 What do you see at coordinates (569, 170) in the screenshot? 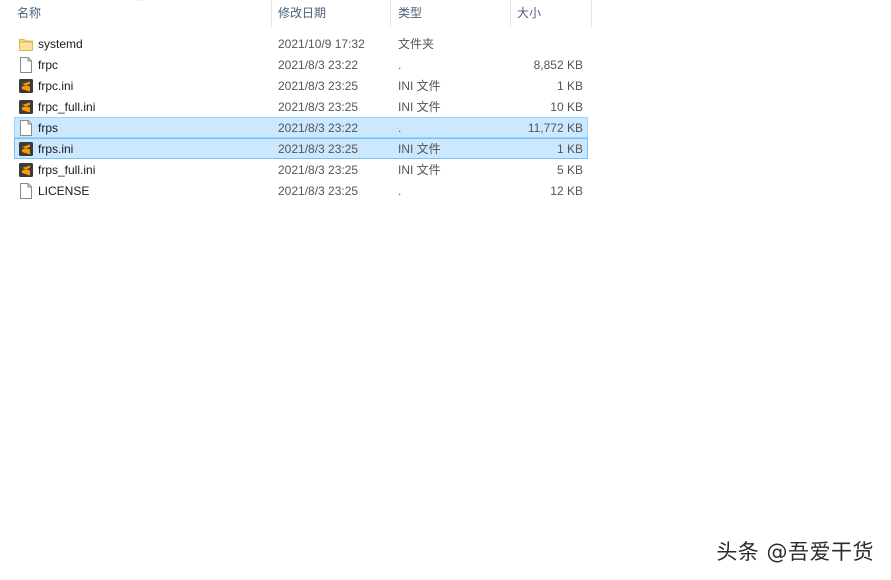
I see `file-size: 5 KB` at bounding box center [569, 170].